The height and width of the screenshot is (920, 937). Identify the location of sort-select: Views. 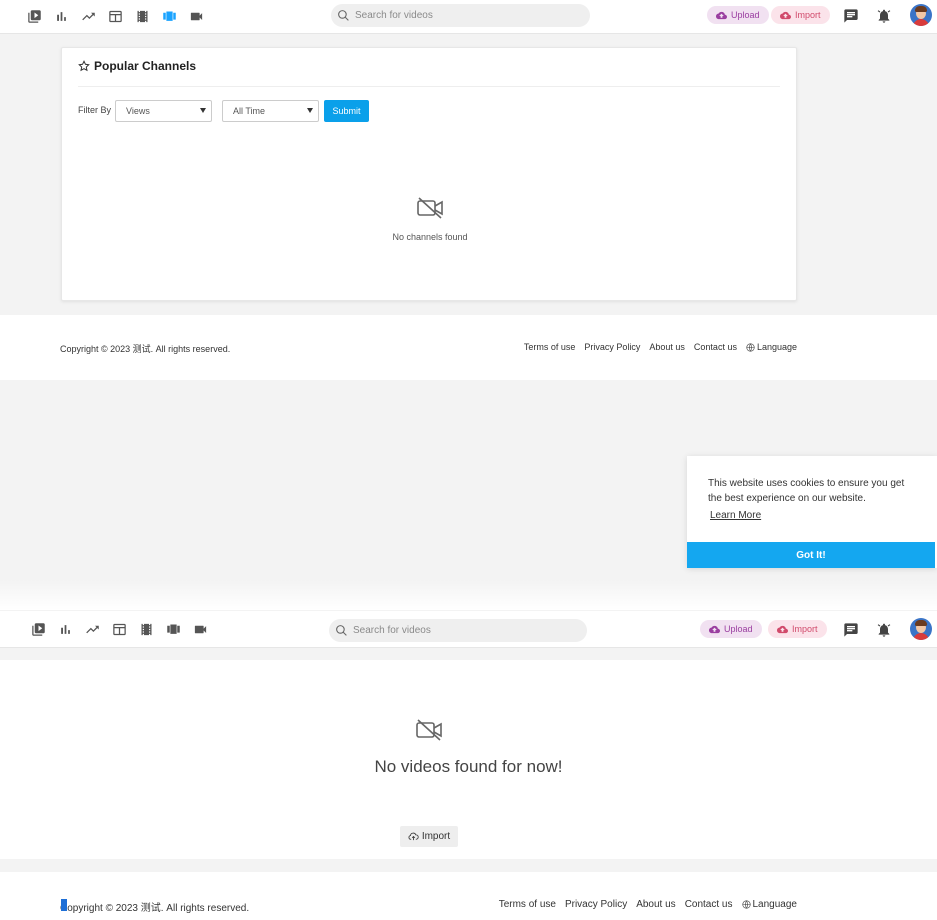
(163, 111).